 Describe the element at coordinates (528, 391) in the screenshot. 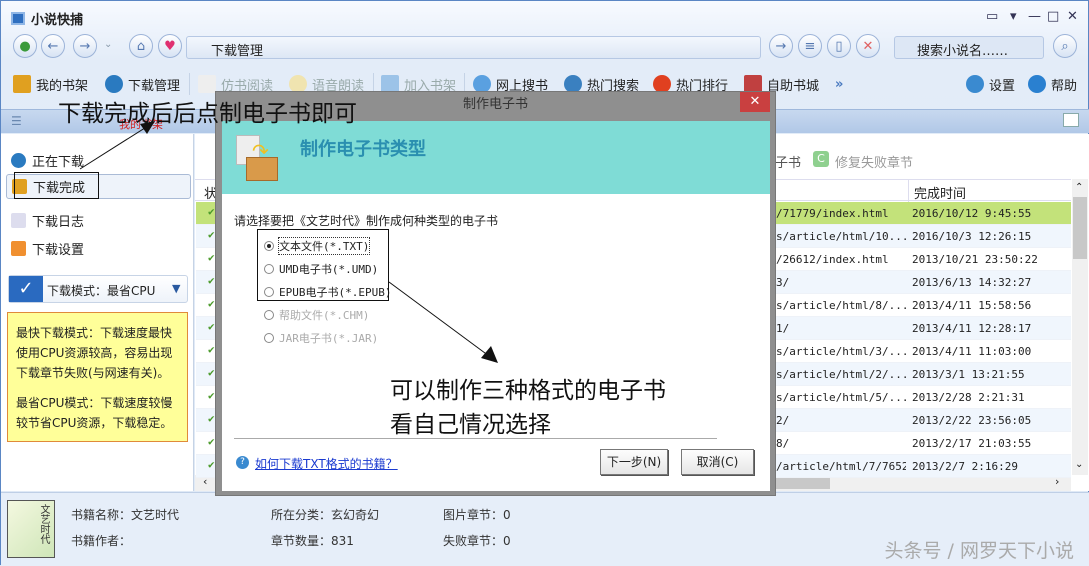

I see `annotation-line1: 可以制作三种格式的电子书` at that location.